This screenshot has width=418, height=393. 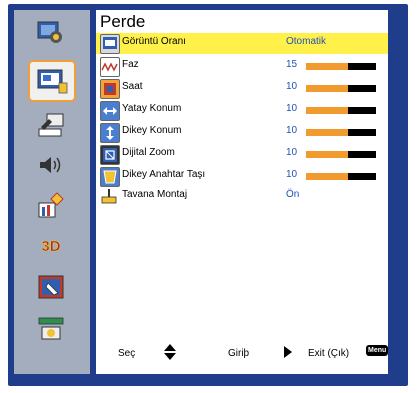 I want to click on up-down-arrows-icon, so click(x=170, y=353).